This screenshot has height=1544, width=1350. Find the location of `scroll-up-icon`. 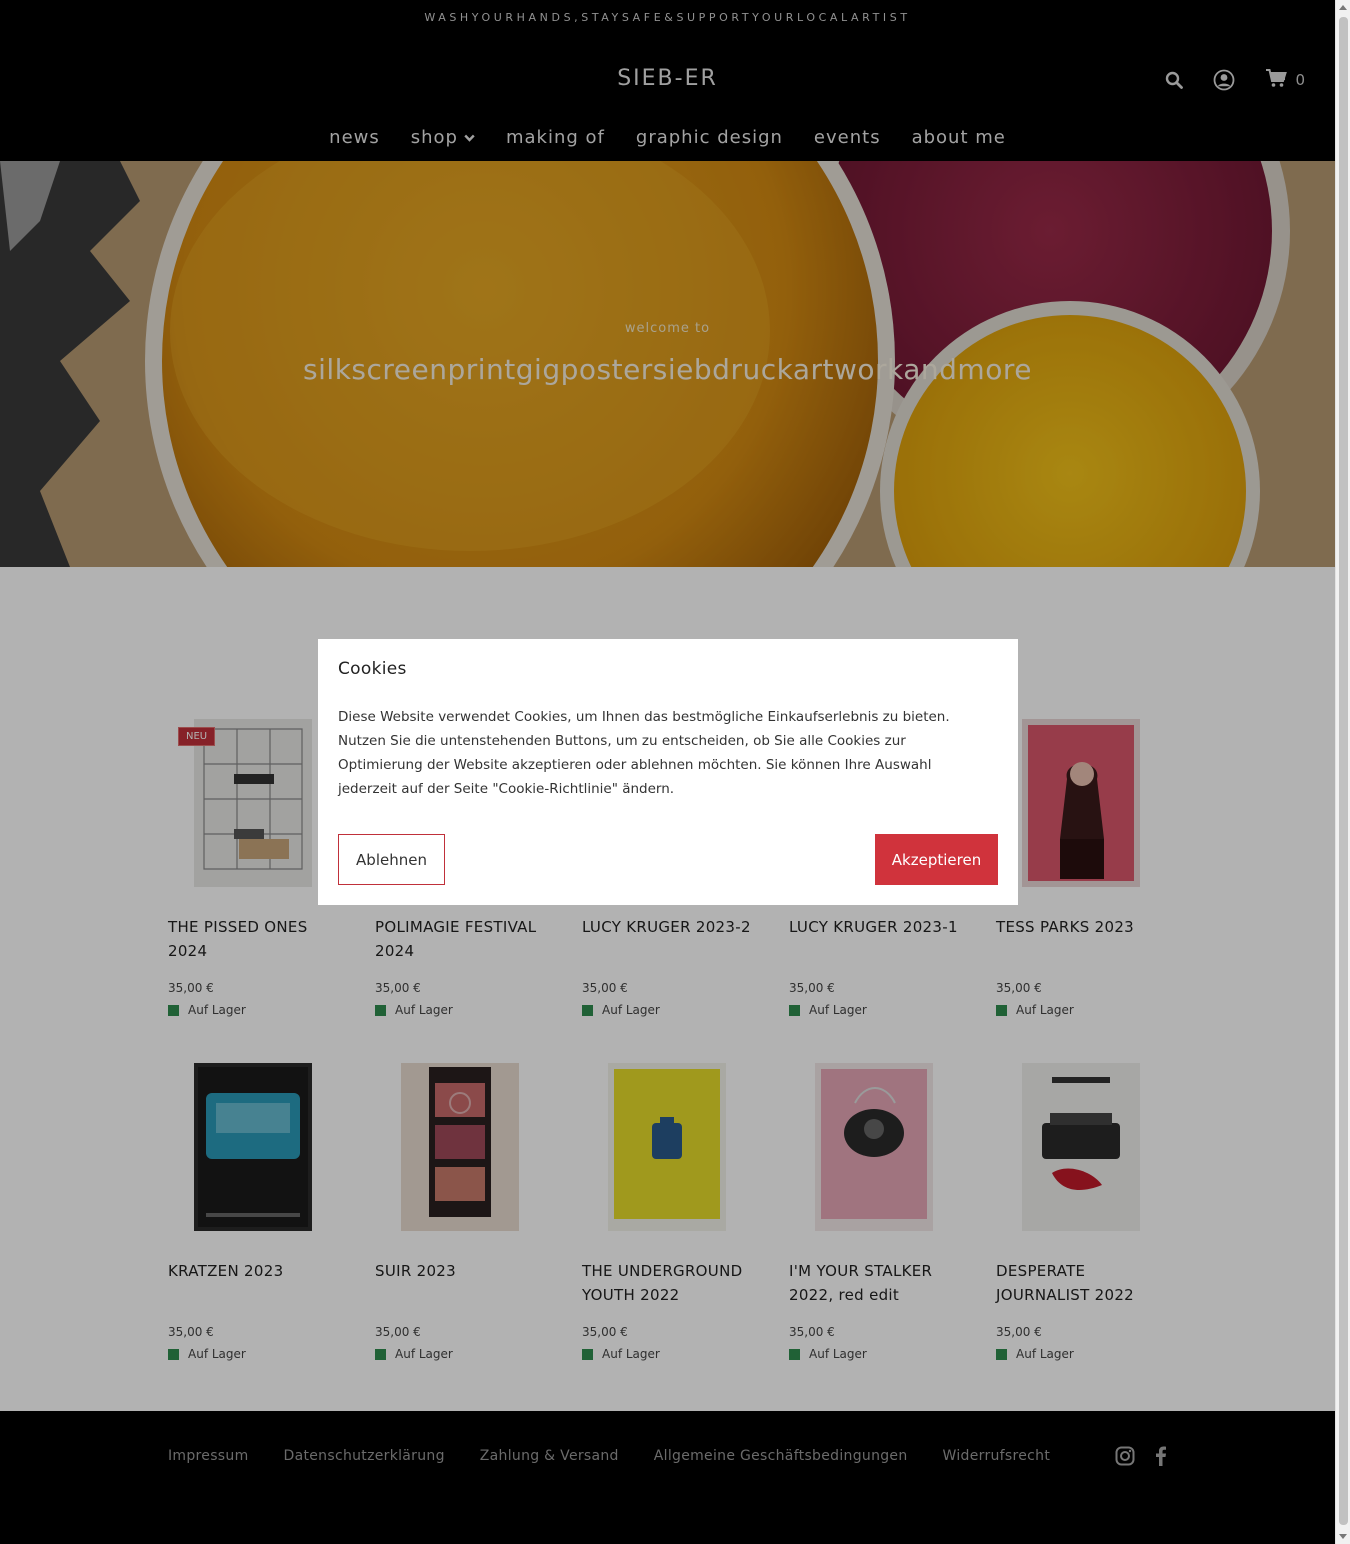

scroll-up-icon is located at coordinates (1343, 7).